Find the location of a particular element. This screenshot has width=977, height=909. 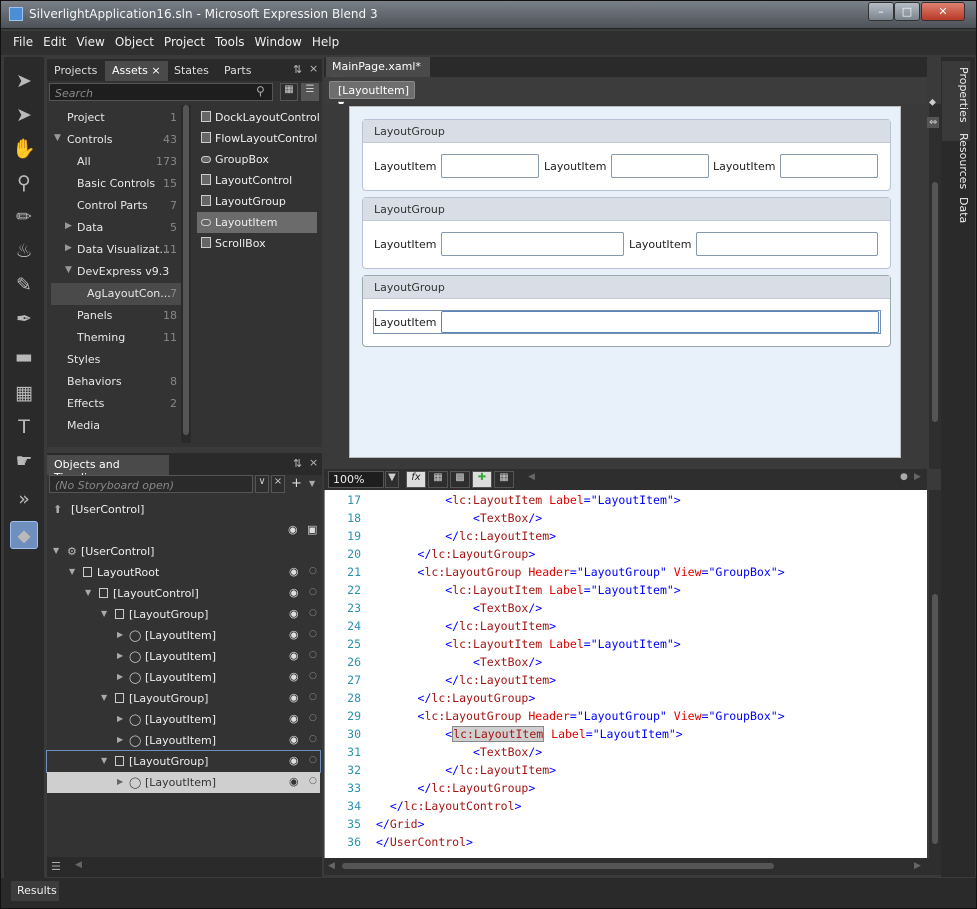

add-storyboard-icon: + is located at coordinates (296, 483).